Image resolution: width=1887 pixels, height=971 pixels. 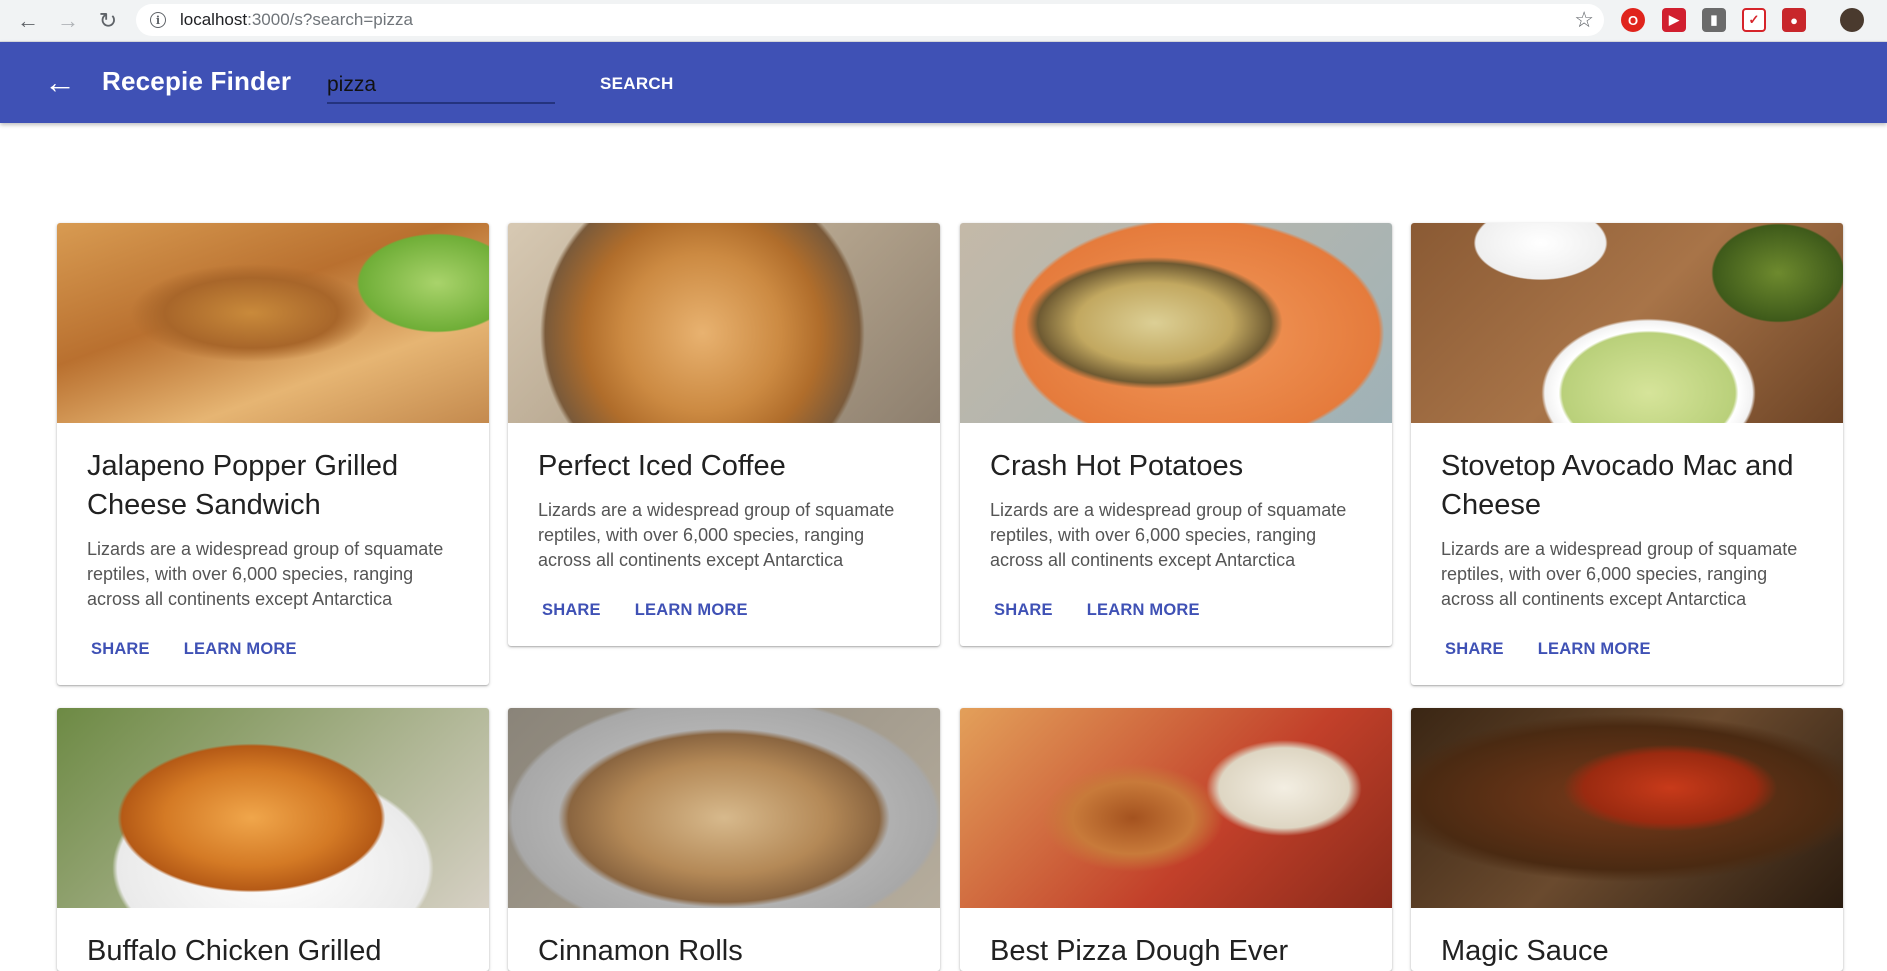 I want to click on star-icon: ☆, so click(x=1584, y=20).